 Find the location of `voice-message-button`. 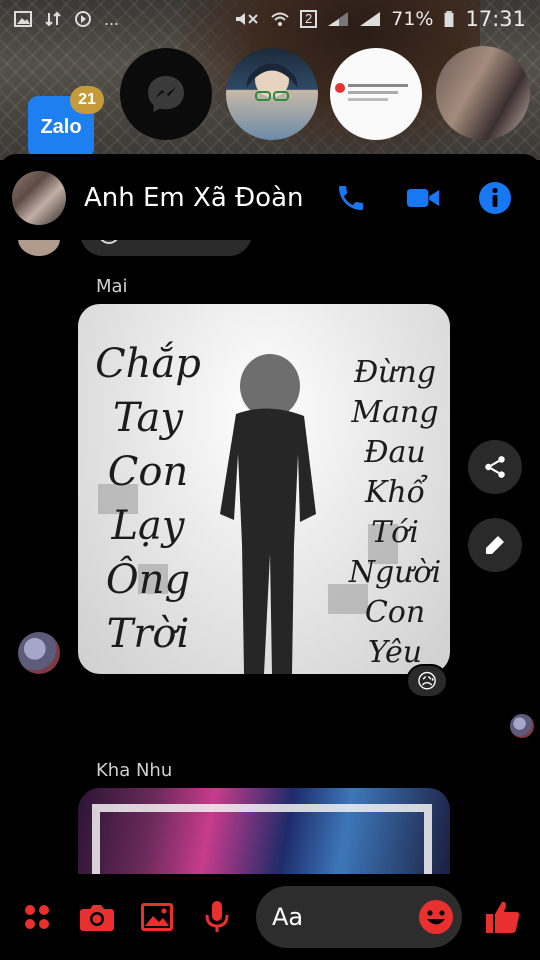

voice-message-button is located at coordinates (217, 917).